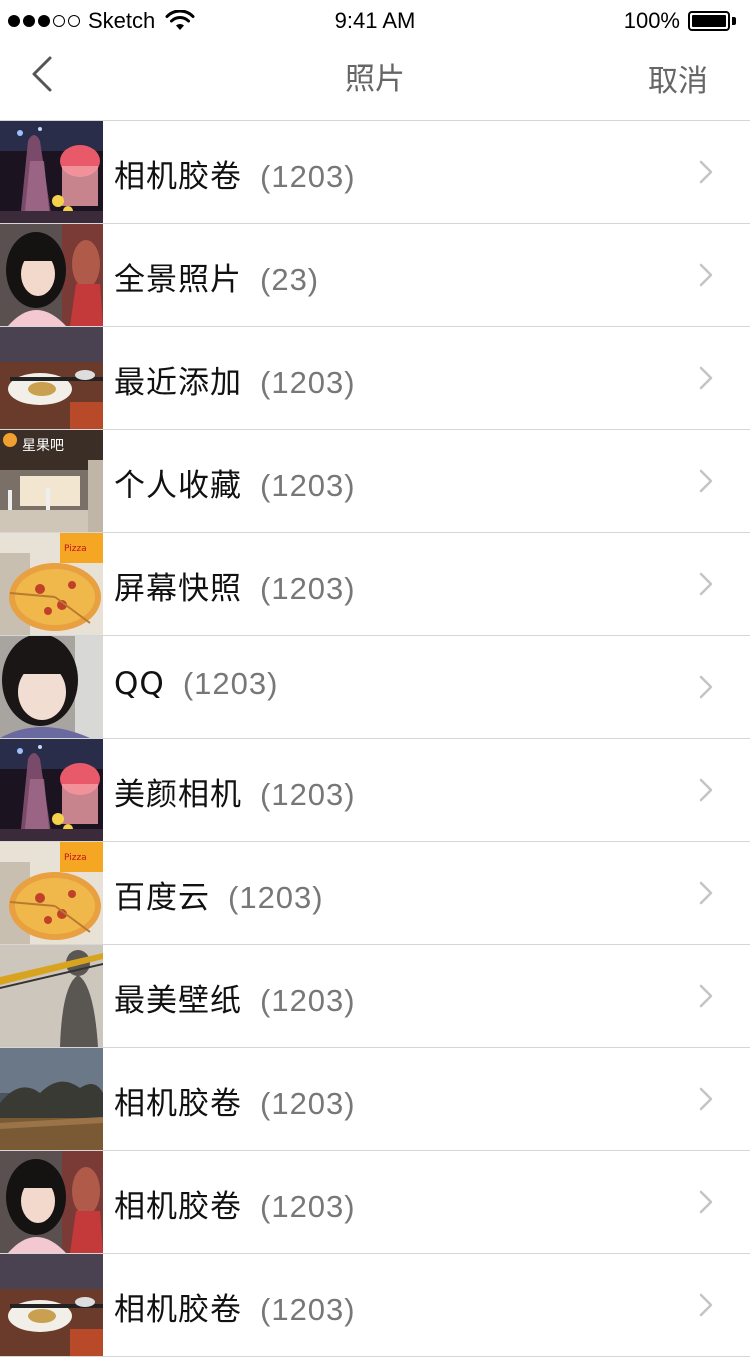 This screenshot has width=750, height=1357. I want to click on album-row: 美颜相机 (1203), so click(375, 790).